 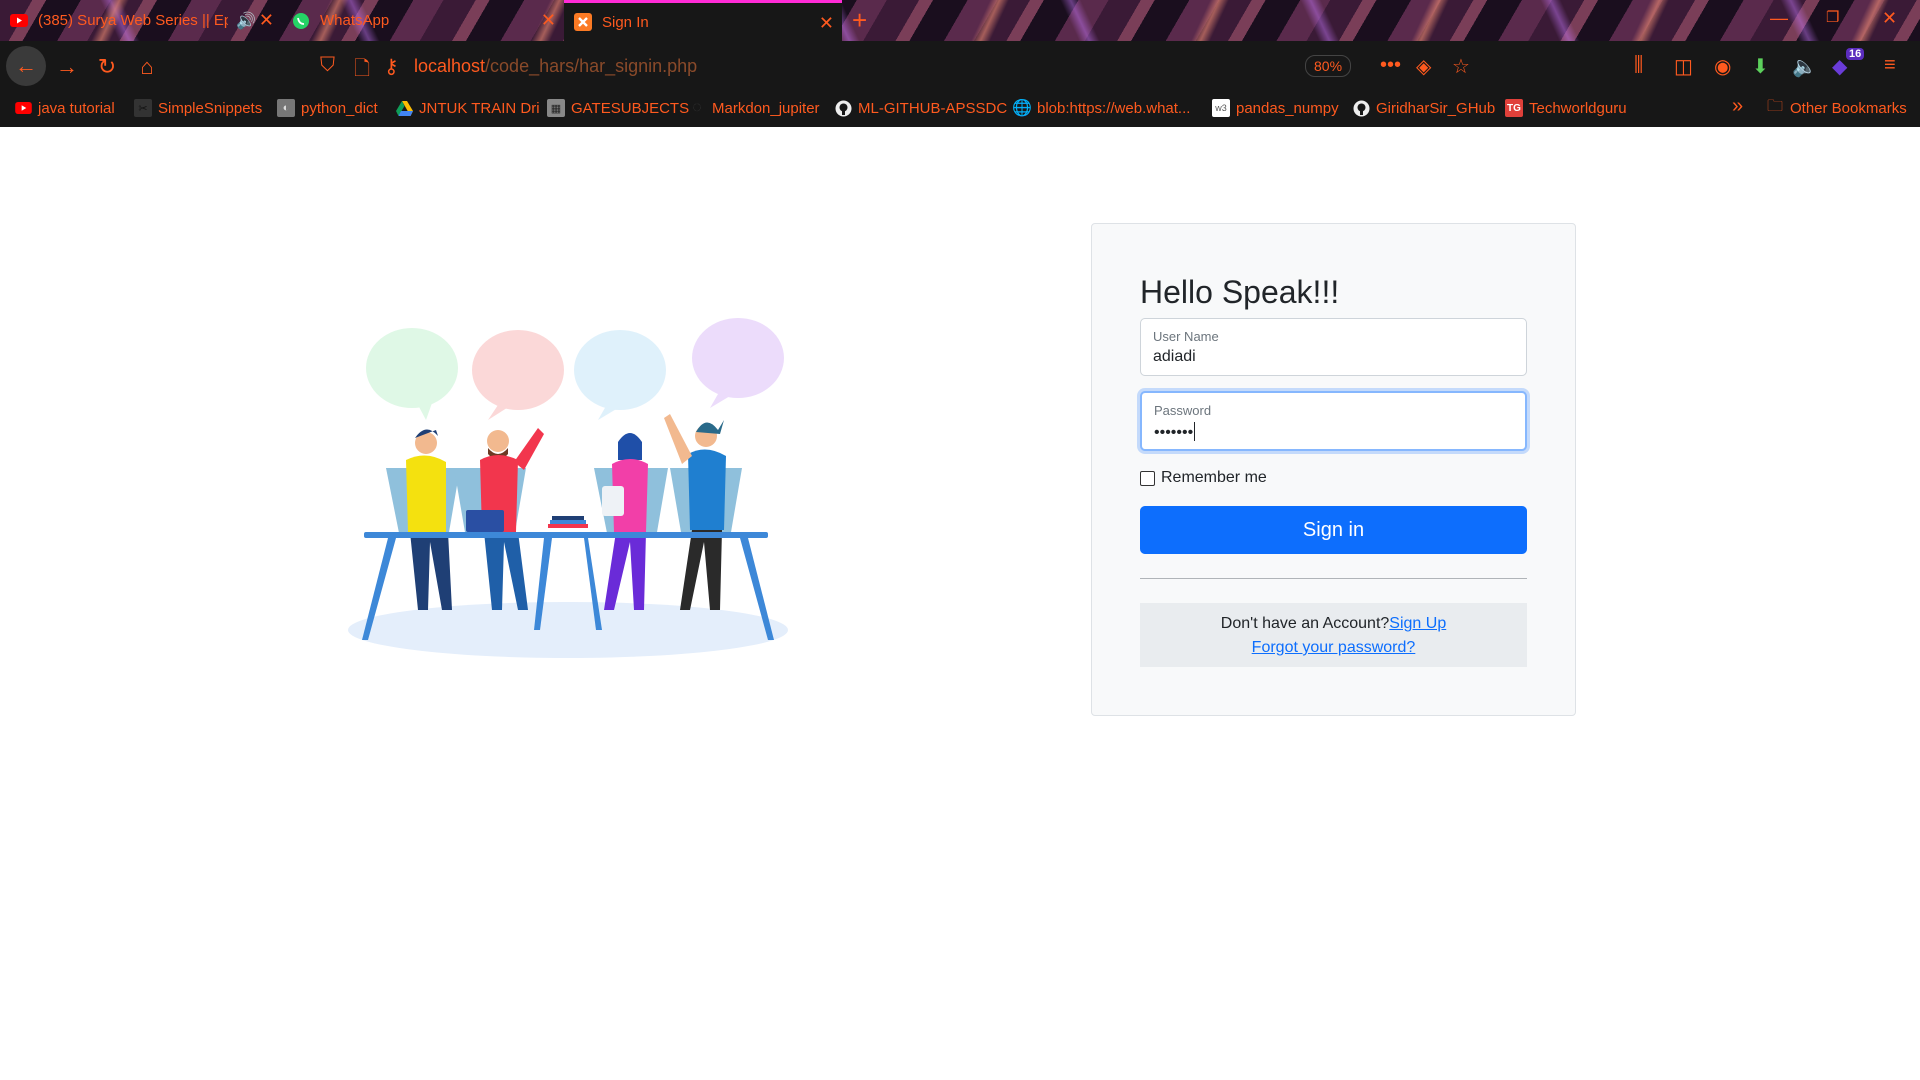 I want to click on address-bar: localhost/code_hars/har_signin.php, so click(x=555, y=66).